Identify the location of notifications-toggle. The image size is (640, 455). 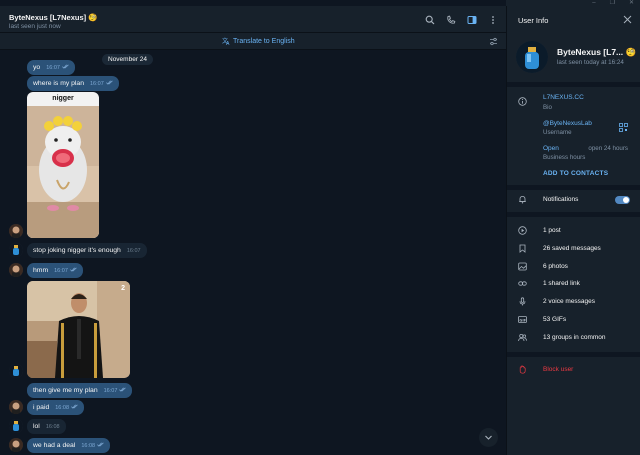
(622, 200).